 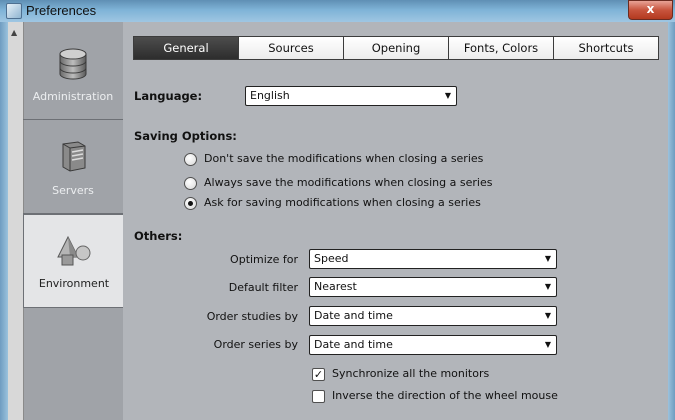 I want to click on language-value: English, so click(x=270, y=95).